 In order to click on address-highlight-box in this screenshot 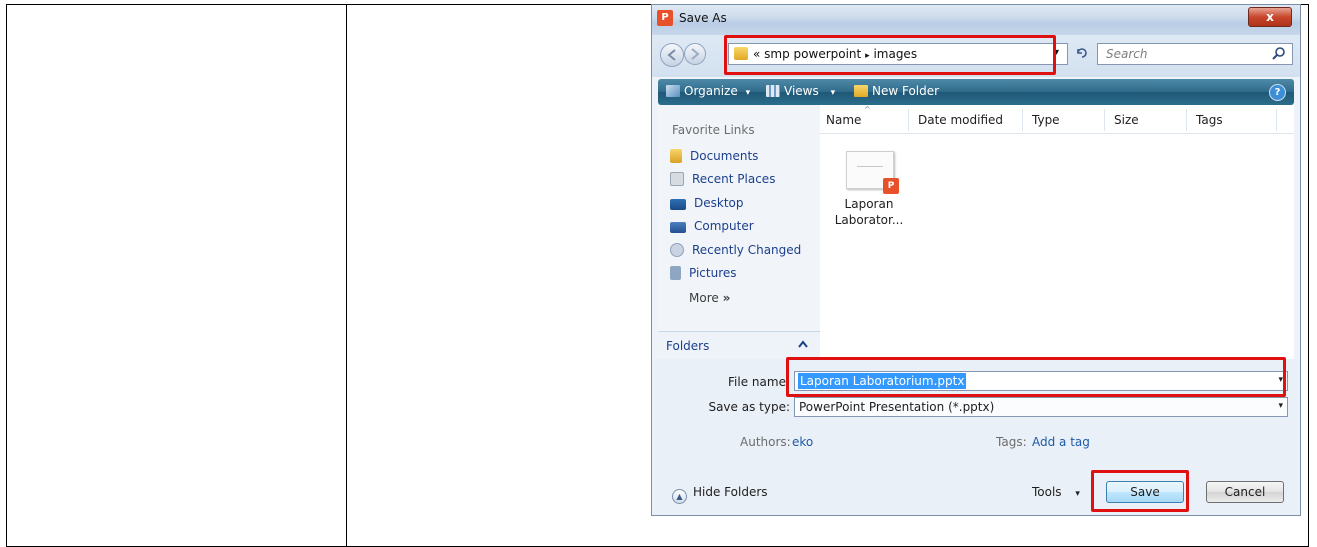, I will do `click(890, 55)`.